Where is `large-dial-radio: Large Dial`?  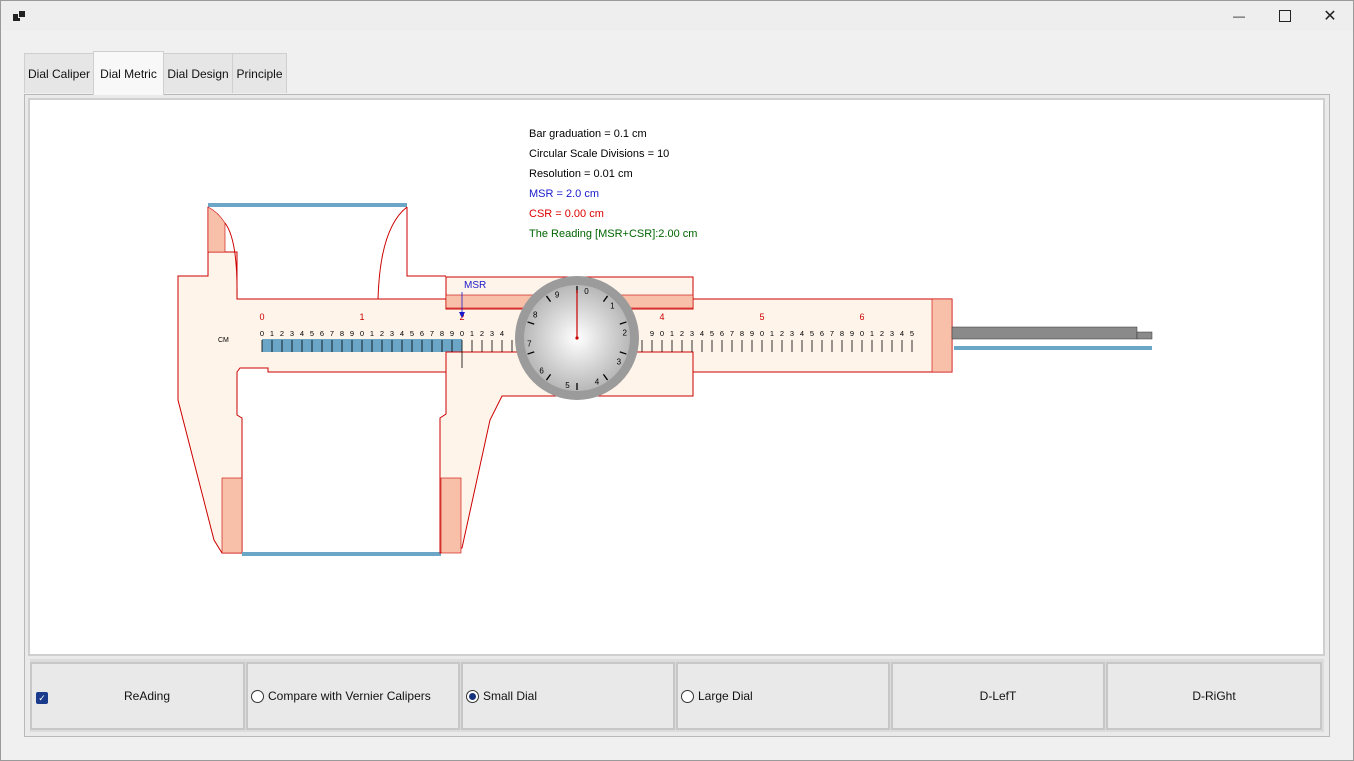
large-dial-radio: Large Dial is located at coordinates (783, 696).